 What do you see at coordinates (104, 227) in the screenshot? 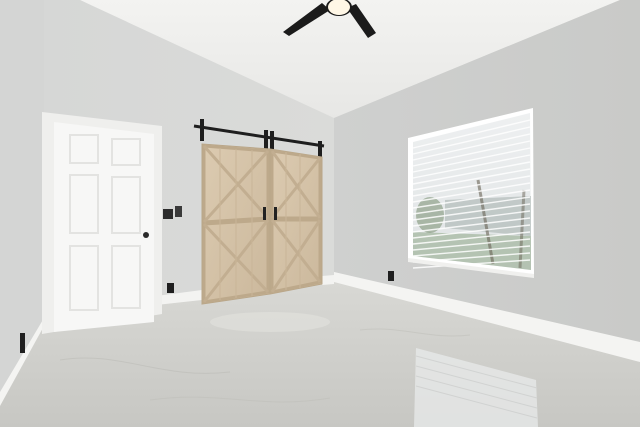
I see `interior-door` at bounding box center [104, 227].